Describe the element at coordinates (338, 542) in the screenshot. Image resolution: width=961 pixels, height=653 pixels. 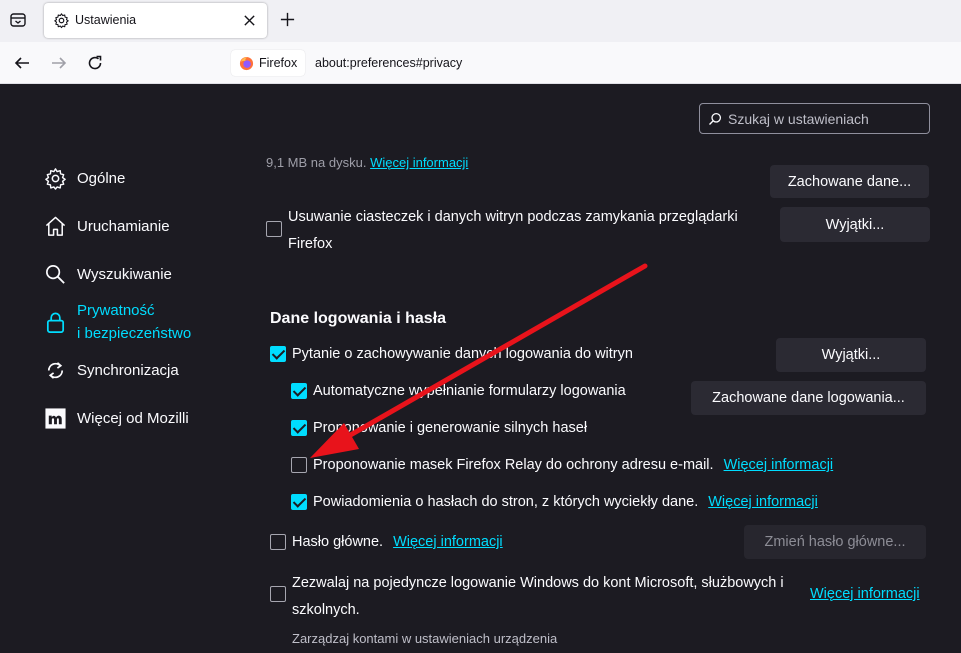
I see `primary-password-label: Hasło główne.` at that location.